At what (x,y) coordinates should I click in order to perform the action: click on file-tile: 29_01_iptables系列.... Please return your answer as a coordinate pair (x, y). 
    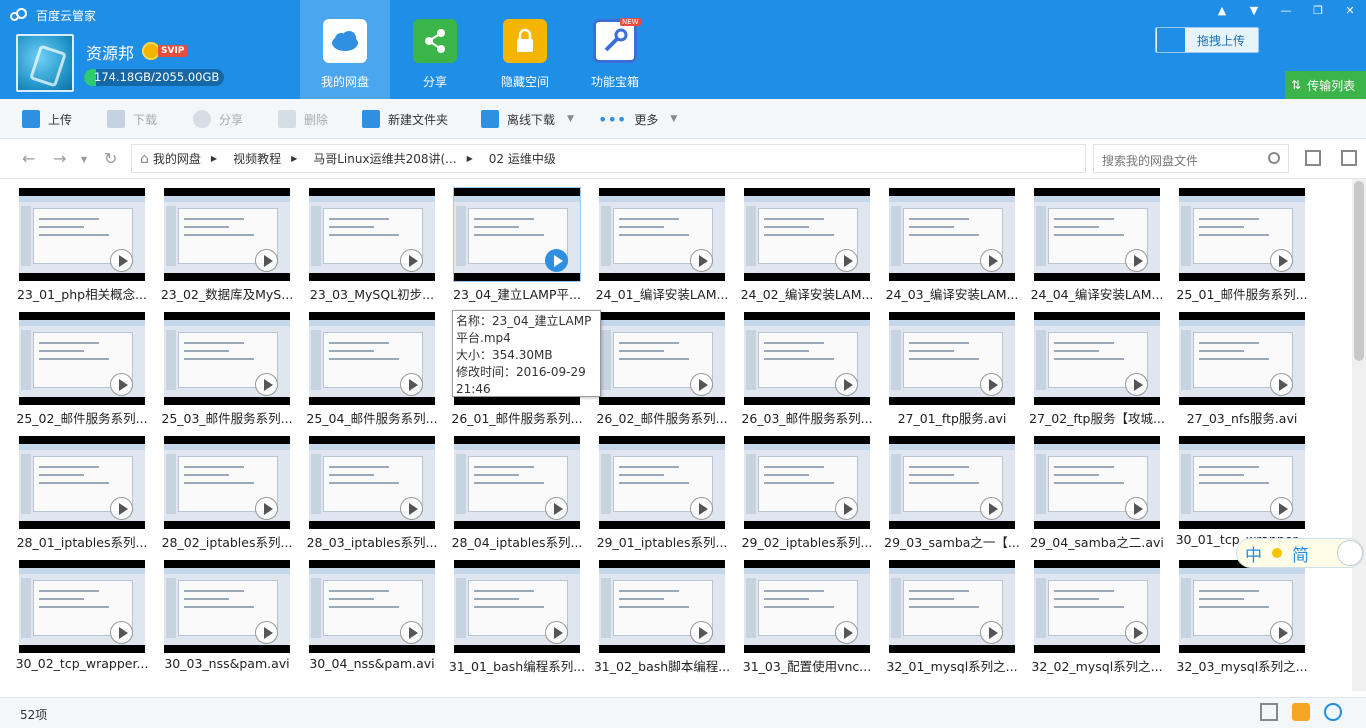
    Looking at the image, I should click on (662, 488).